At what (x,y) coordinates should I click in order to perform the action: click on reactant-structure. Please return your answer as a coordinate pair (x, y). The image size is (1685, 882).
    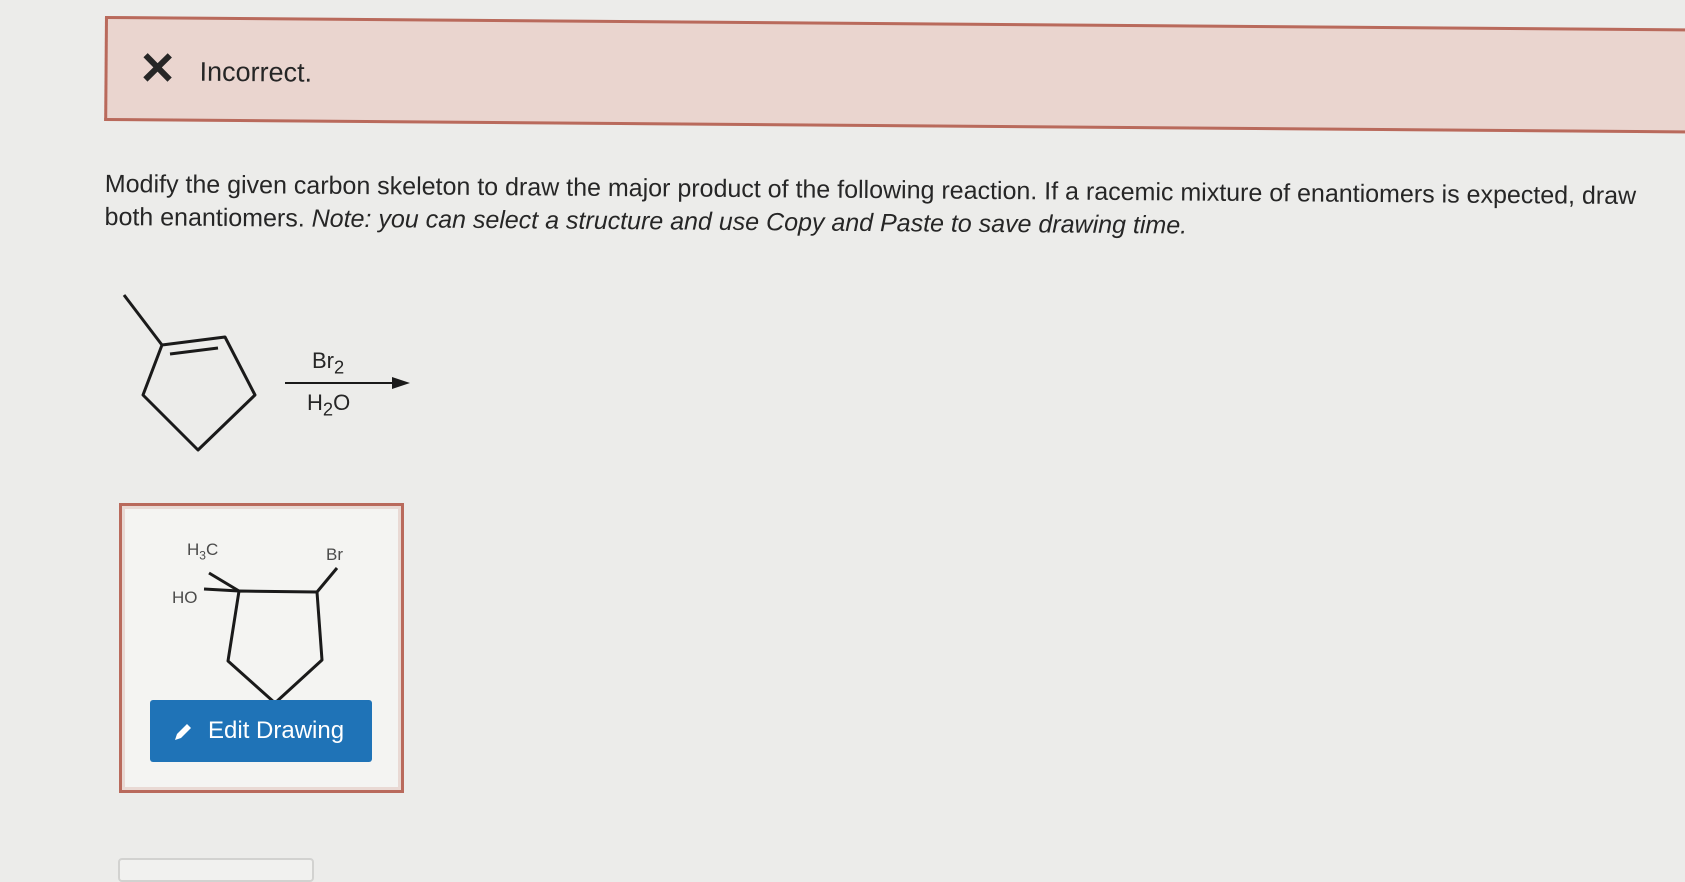
    Looking at the image, I should click on (189, 373).